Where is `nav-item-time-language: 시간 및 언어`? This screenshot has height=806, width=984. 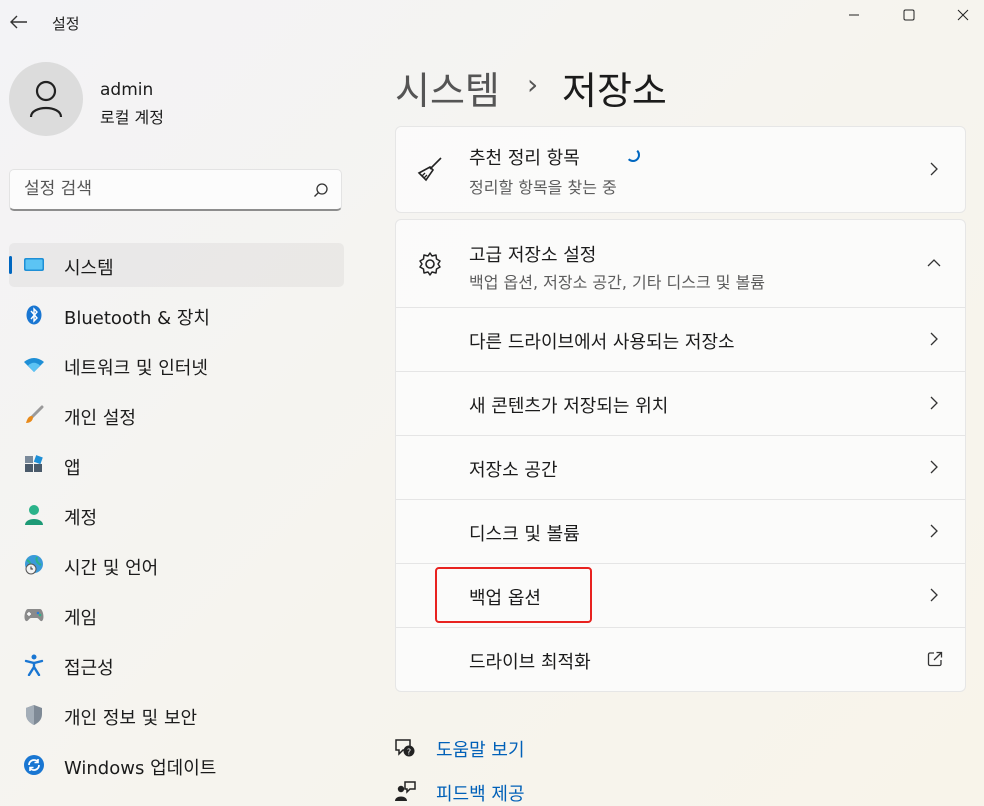 nav-item-time-language: 시간 및 언어 is located at coordinates (176, 565).